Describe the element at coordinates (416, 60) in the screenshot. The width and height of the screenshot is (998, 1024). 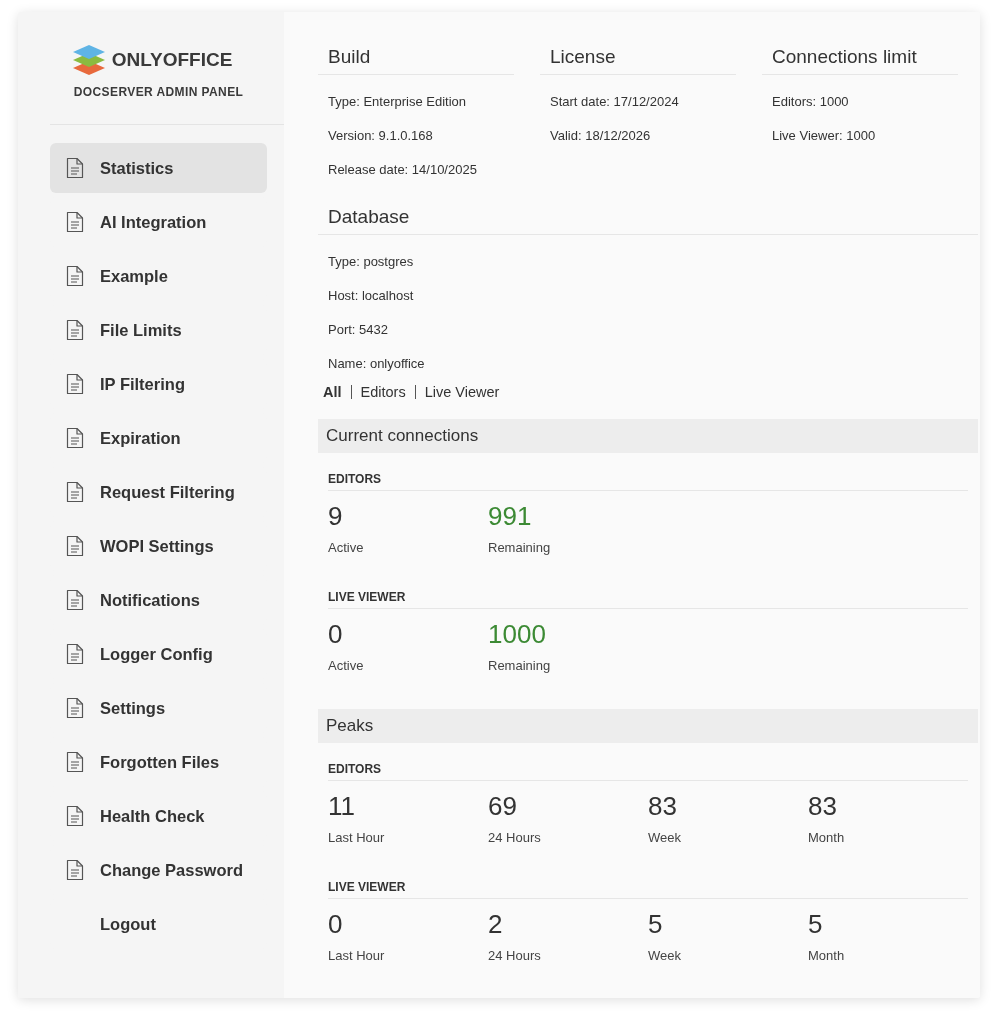
I see `section-title: Build` at that location.